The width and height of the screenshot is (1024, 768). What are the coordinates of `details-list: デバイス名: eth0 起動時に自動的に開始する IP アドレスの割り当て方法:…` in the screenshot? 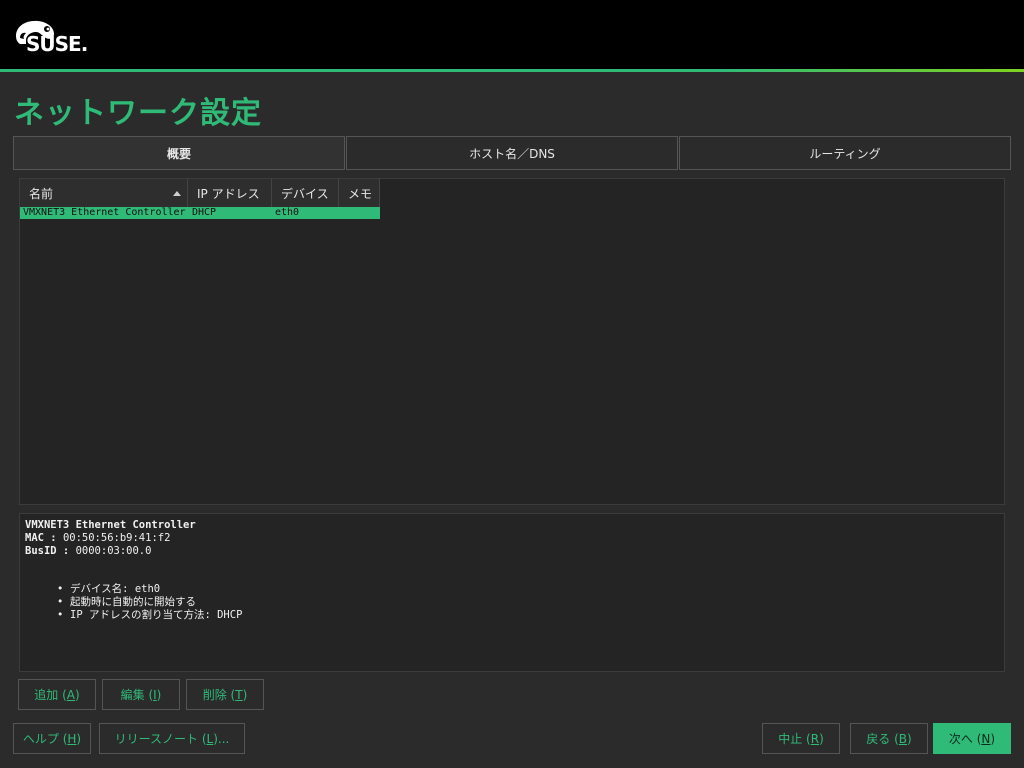 It's located at (528, 602).